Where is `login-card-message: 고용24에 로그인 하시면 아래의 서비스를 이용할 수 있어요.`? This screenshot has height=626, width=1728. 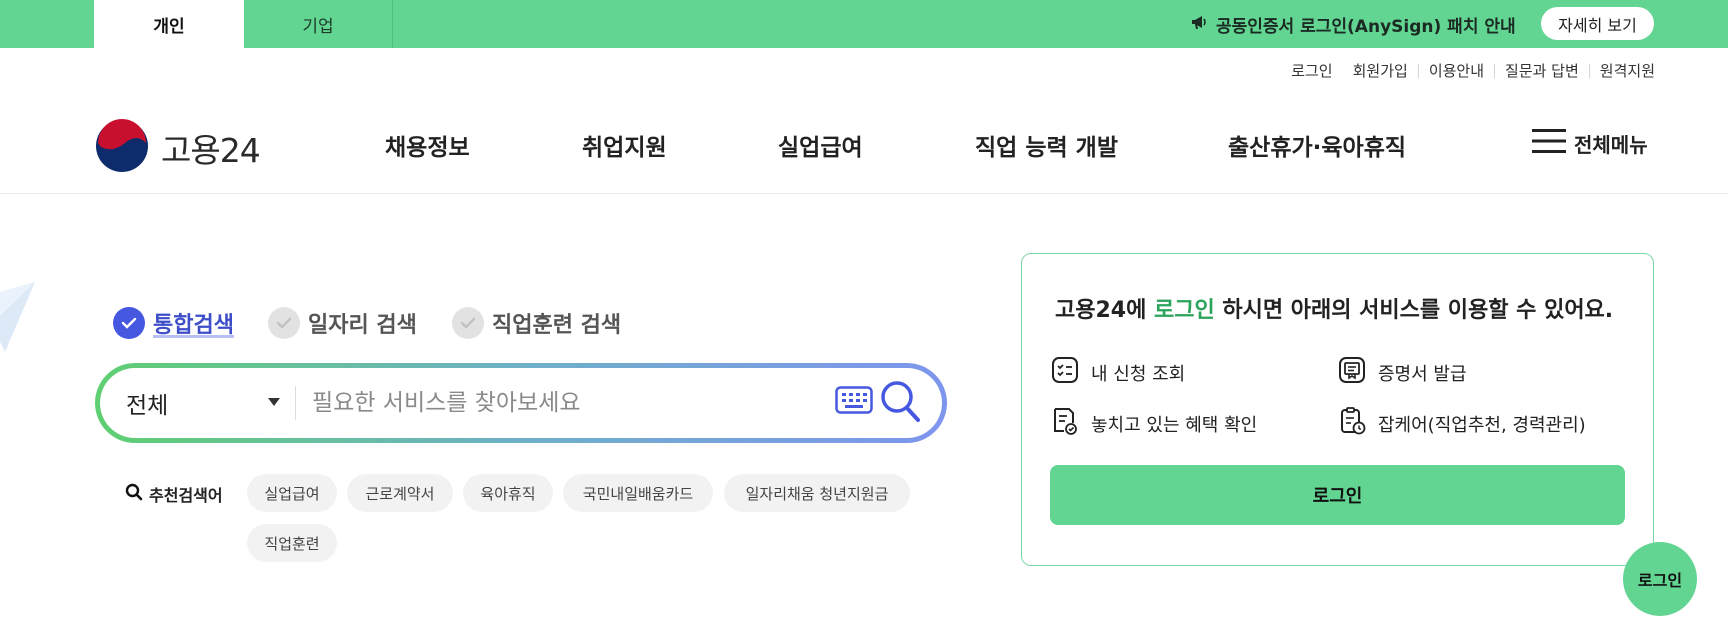 login-card-message: 고용24에 로그인 하시면 아래의 서비스를 이용할 수 있어요. is located at coordinates (1334, 308).